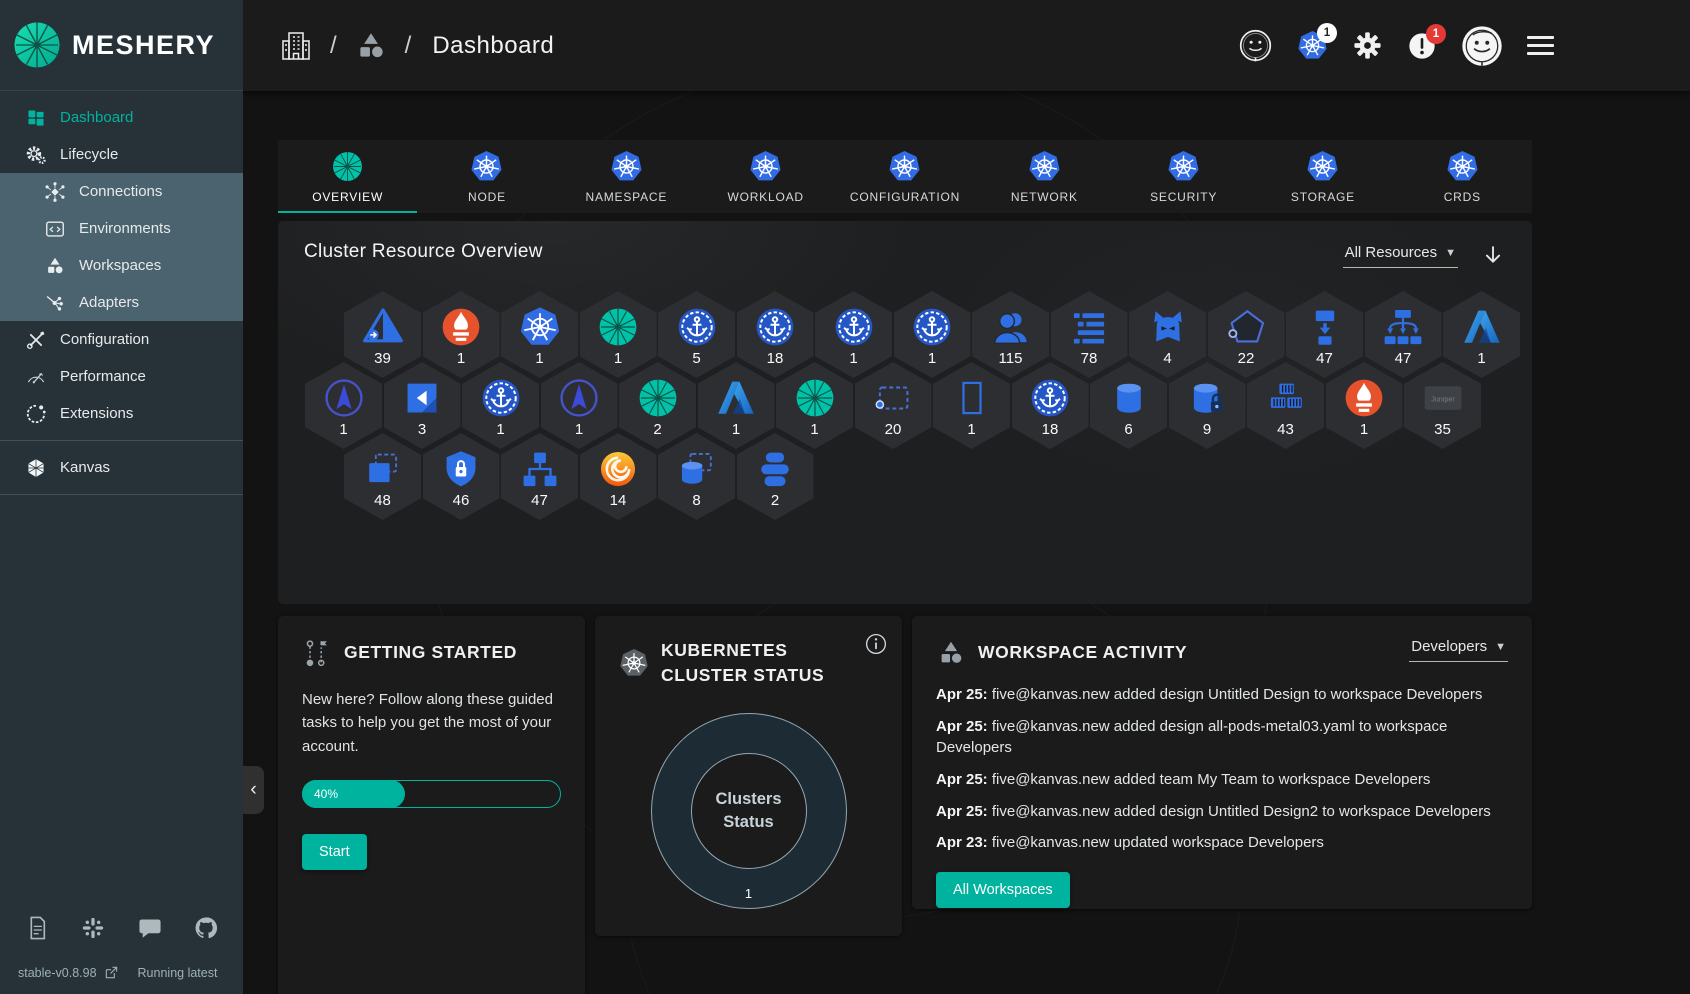 This screenshot has height=994, width=1690. What do you see at coordinates (93, 928) in the screenshot?
I see `slack-icon` at bounding box center [93, 928].